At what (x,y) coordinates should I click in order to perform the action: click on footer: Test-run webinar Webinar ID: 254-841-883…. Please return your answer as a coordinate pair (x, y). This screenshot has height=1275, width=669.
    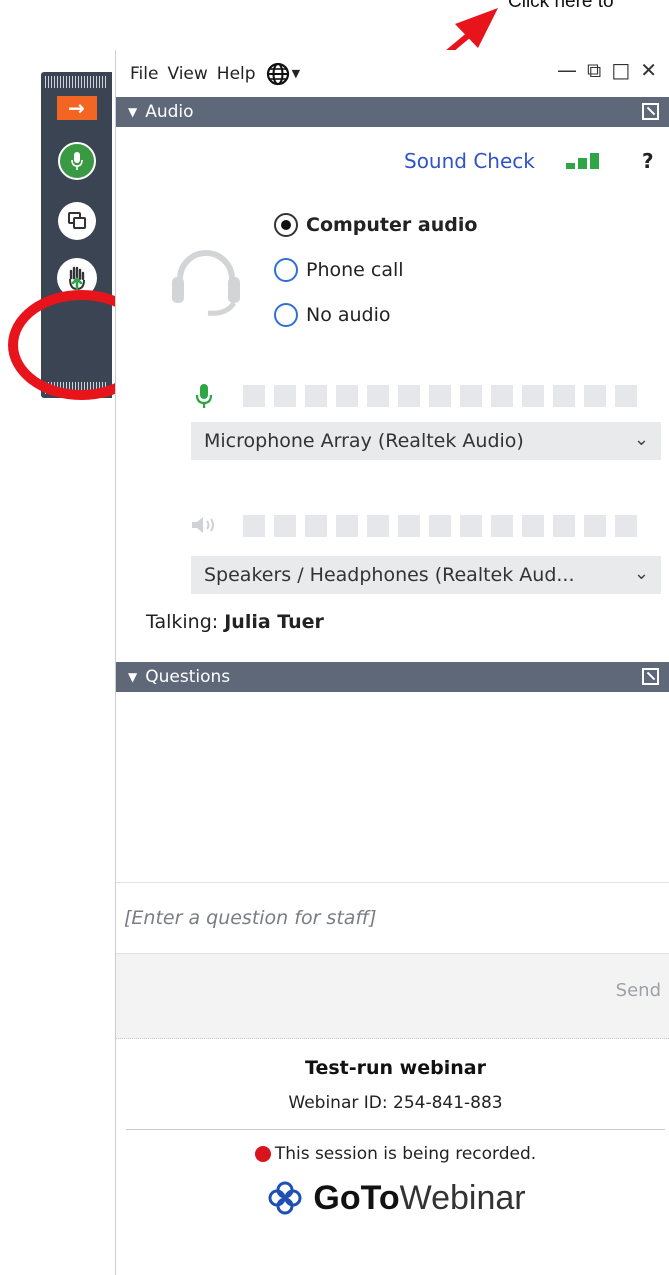
    Looking at the image, I should click on (392, 1128).